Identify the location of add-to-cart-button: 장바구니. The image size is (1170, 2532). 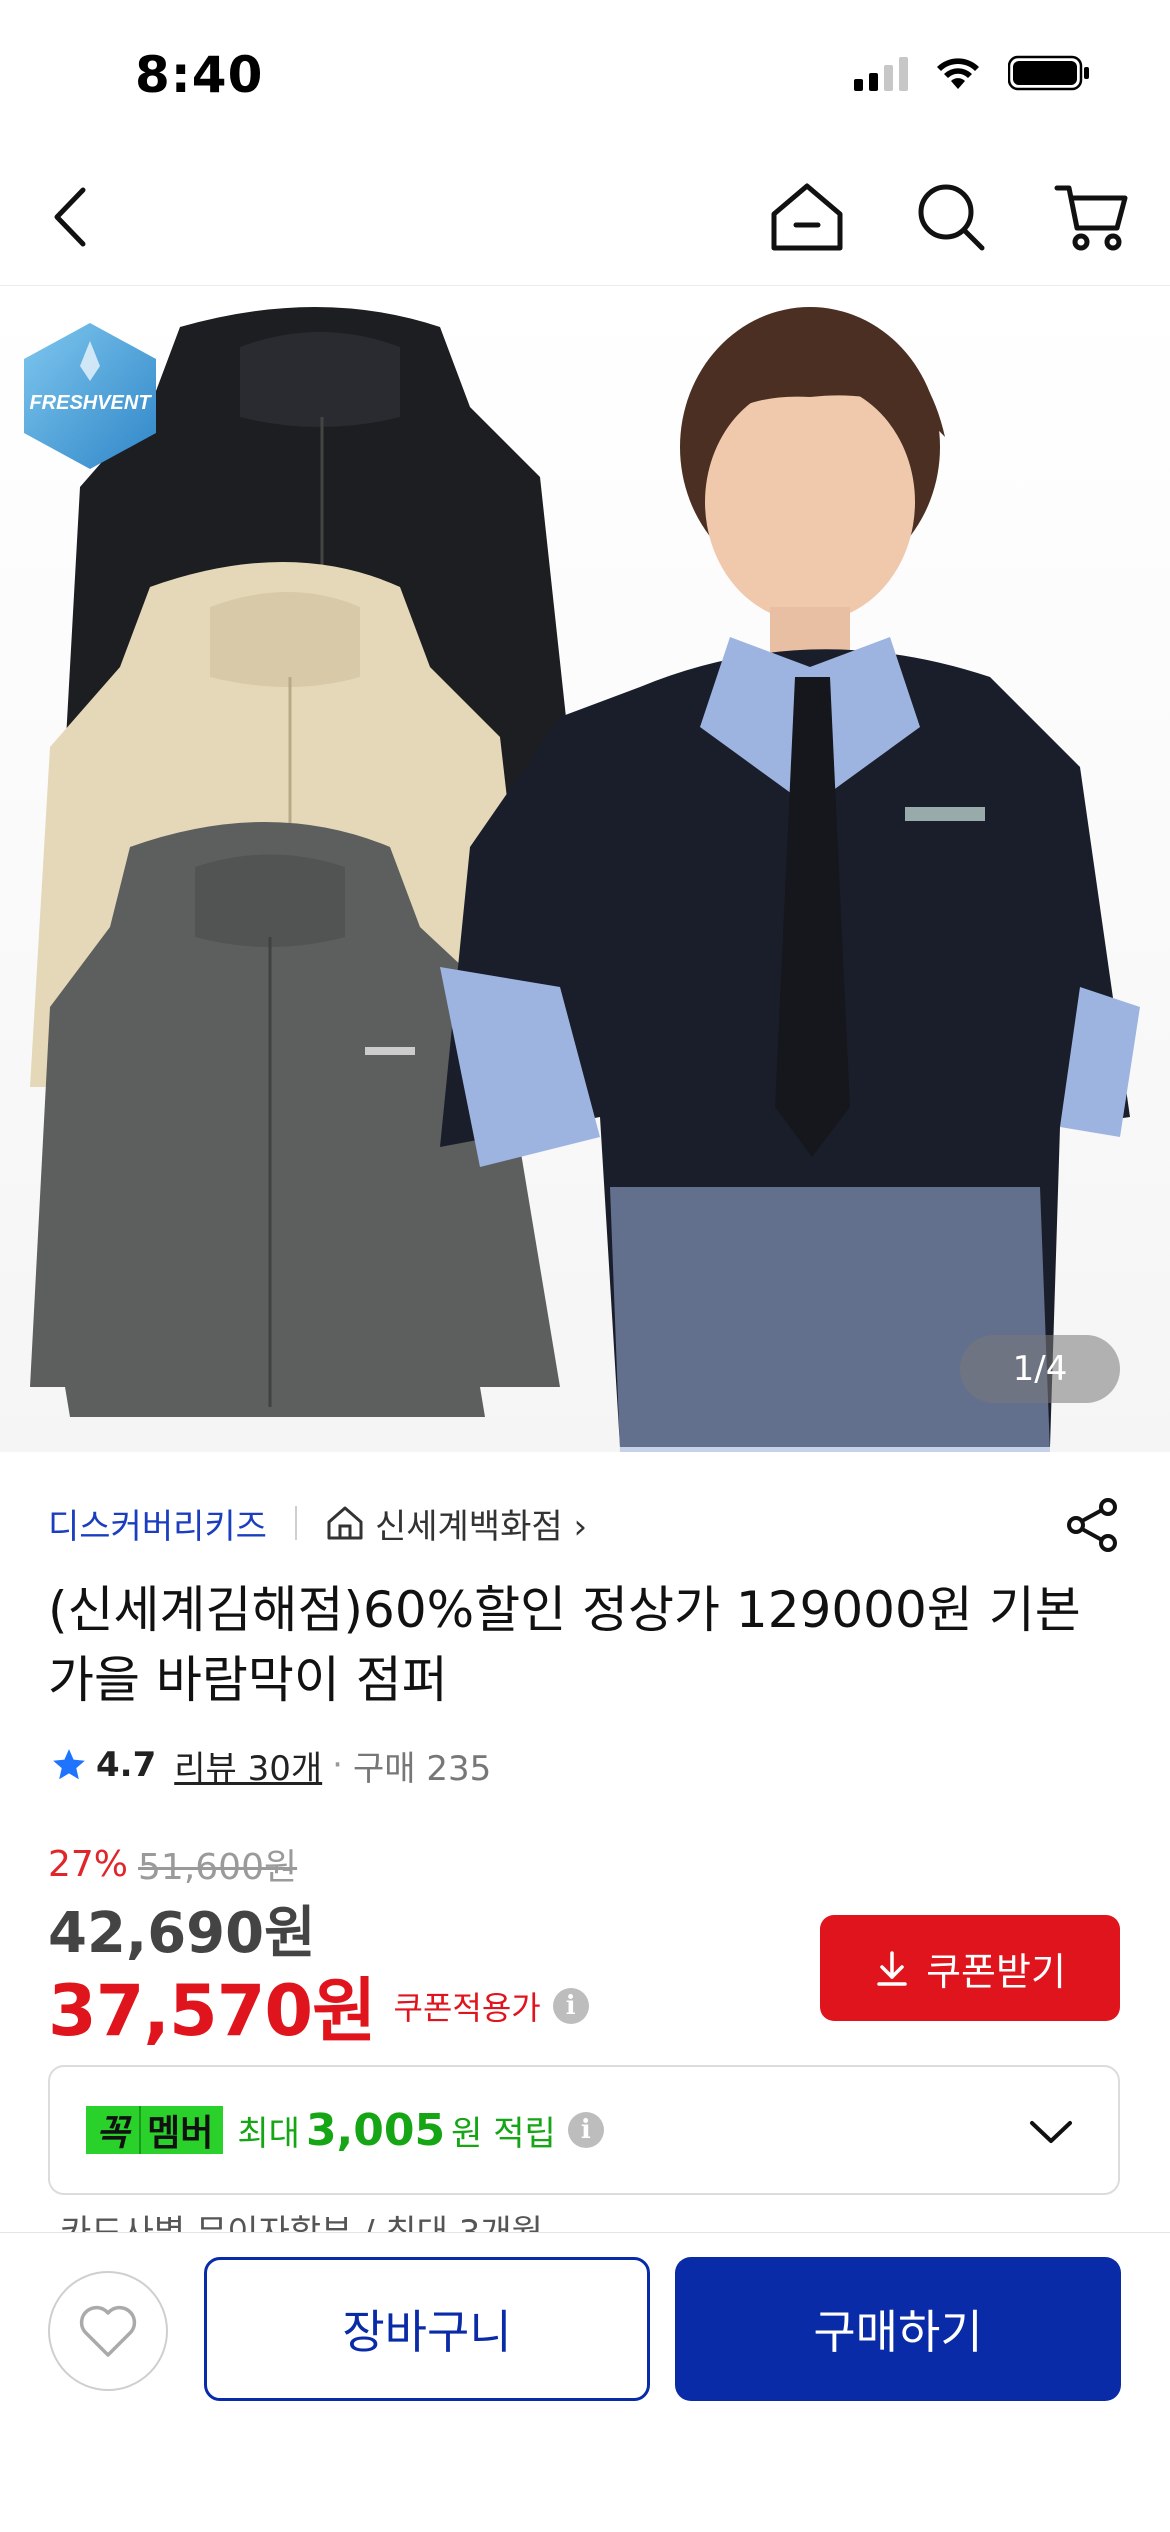
(427, 2329).